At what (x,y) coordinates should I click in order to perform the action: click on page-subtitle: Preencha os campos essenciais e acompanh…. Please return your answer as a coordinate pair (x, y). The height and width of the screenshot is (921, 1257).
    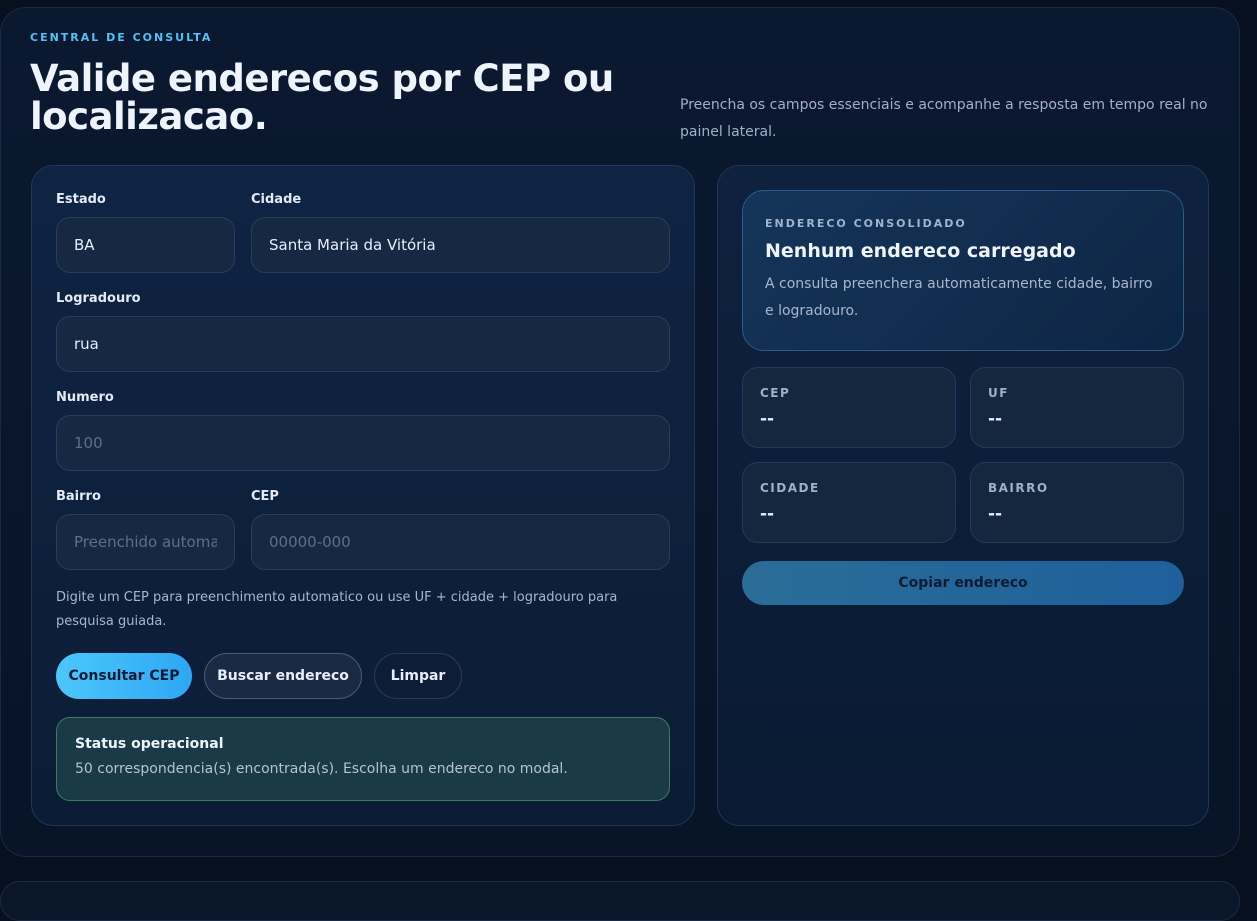
    Looking at the image, I should click on (944, 118).